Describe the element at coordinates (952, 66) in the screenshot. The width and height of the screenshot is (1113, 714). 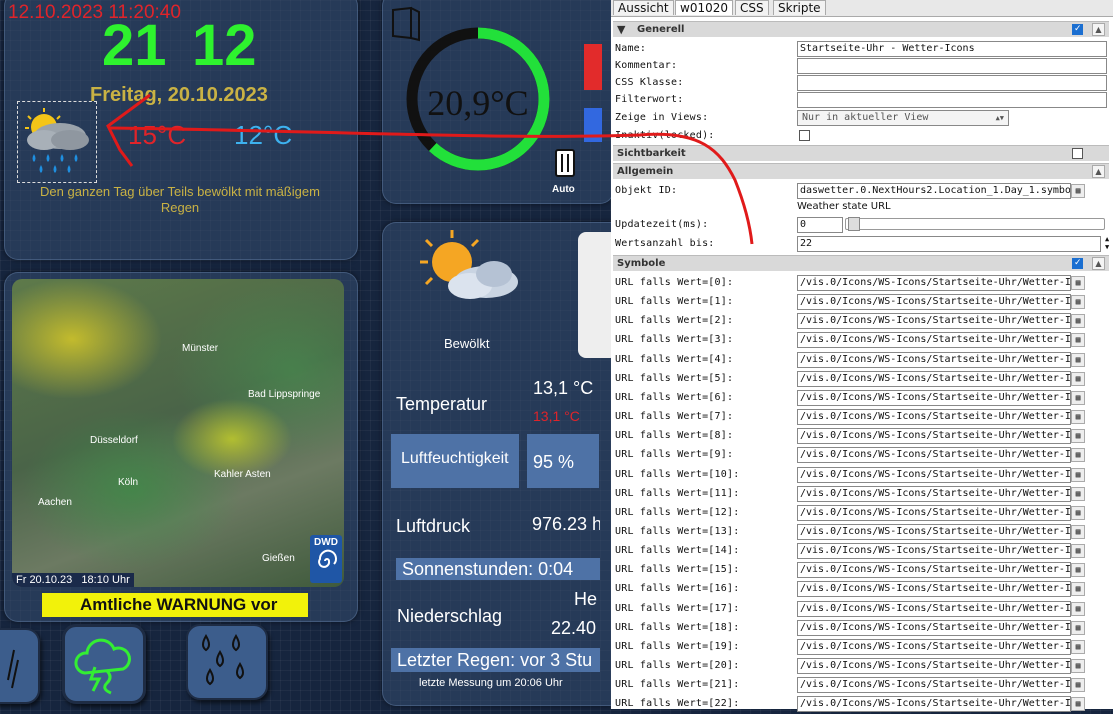
I see `kommentar-input` at that location.